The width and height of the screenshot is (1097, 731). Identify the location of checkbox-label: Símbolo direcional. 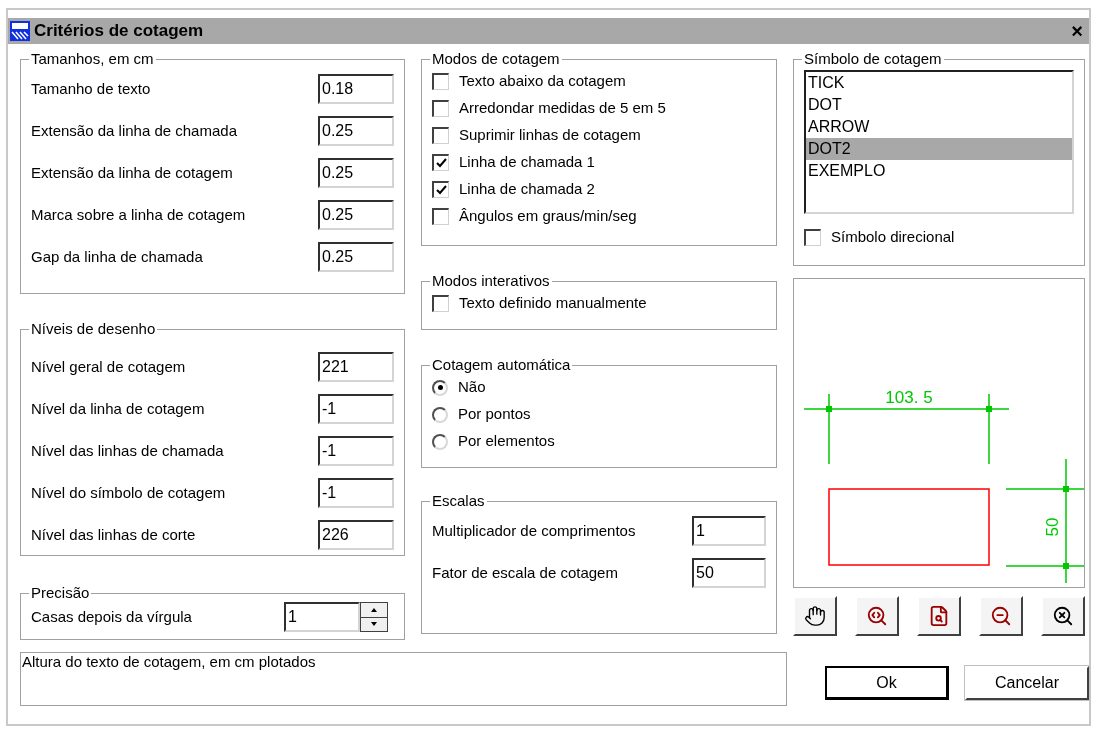
(893, 237).